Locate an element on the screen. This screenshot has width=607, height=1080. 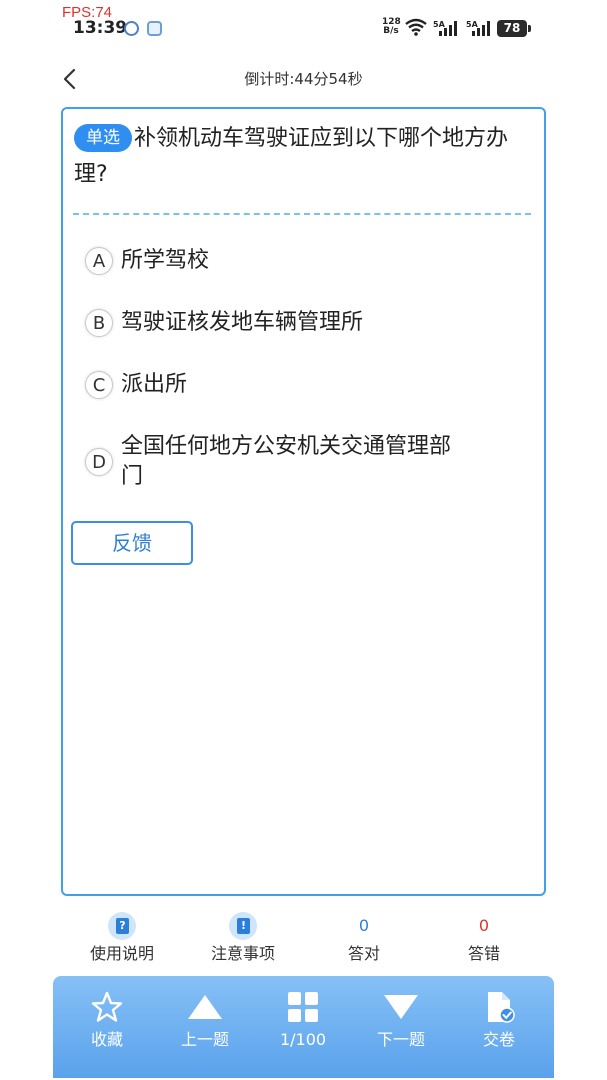
option-a: A 所学驾校 is located at coordinates (295, 261).